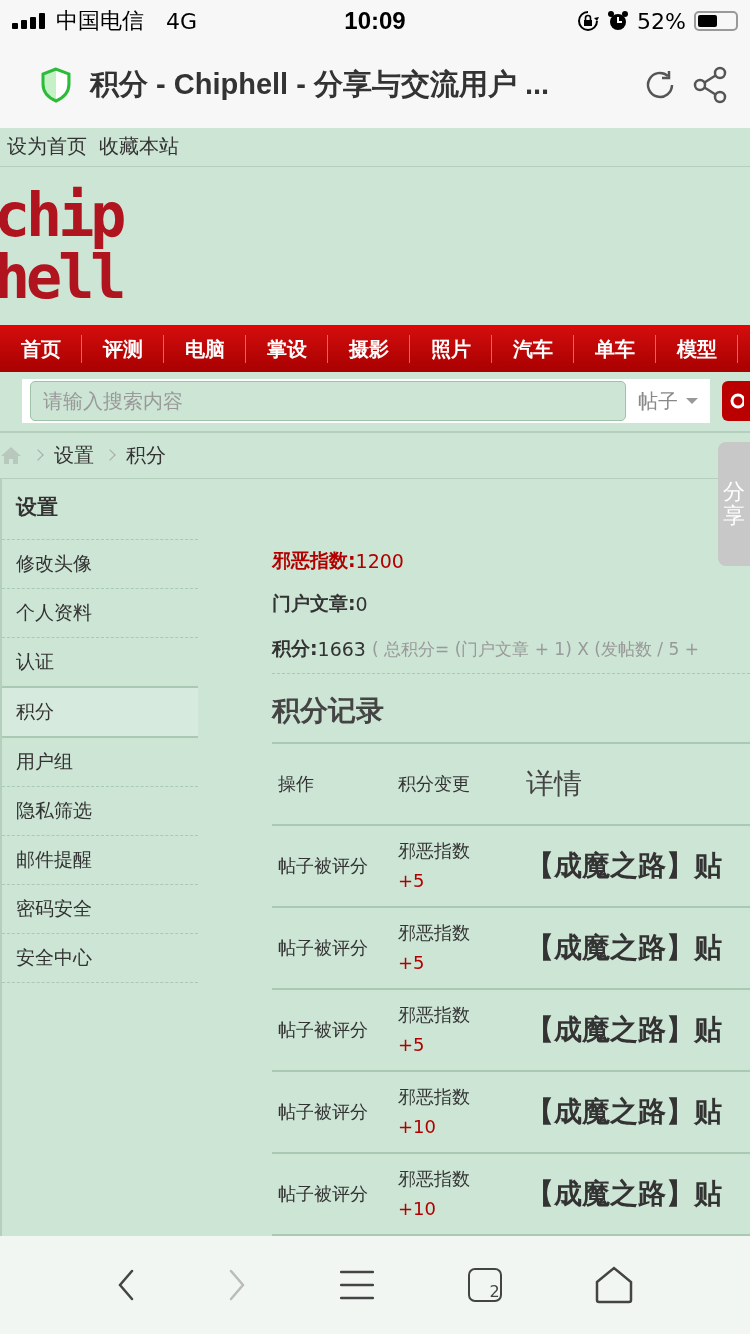 The width and height of the screenshot is (750, 1334). I want to click on breadcrumb-link: 积分, so click(146, 455).